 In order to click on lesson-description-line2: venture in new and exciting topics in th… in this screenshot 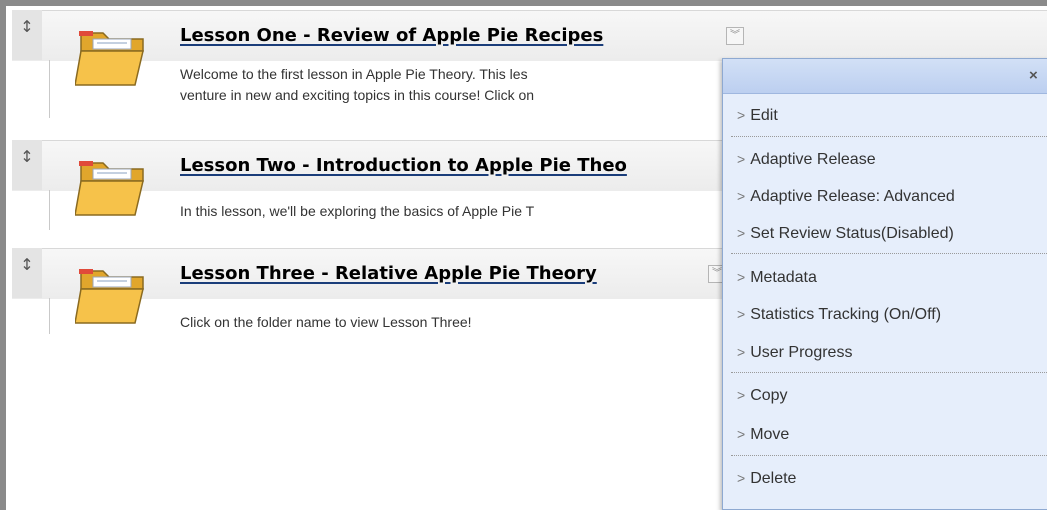, I will do `click(357, 95)`.